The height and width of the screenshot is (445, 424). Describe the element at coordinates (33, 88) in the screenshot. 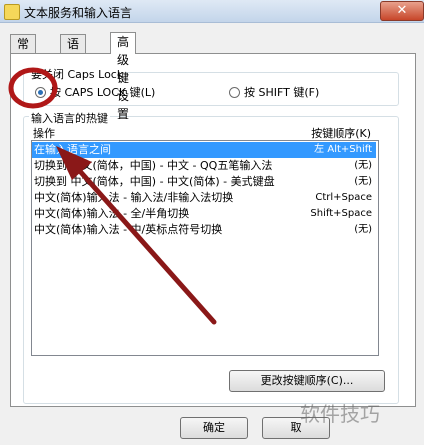

I see `annotation-circle` at that location.